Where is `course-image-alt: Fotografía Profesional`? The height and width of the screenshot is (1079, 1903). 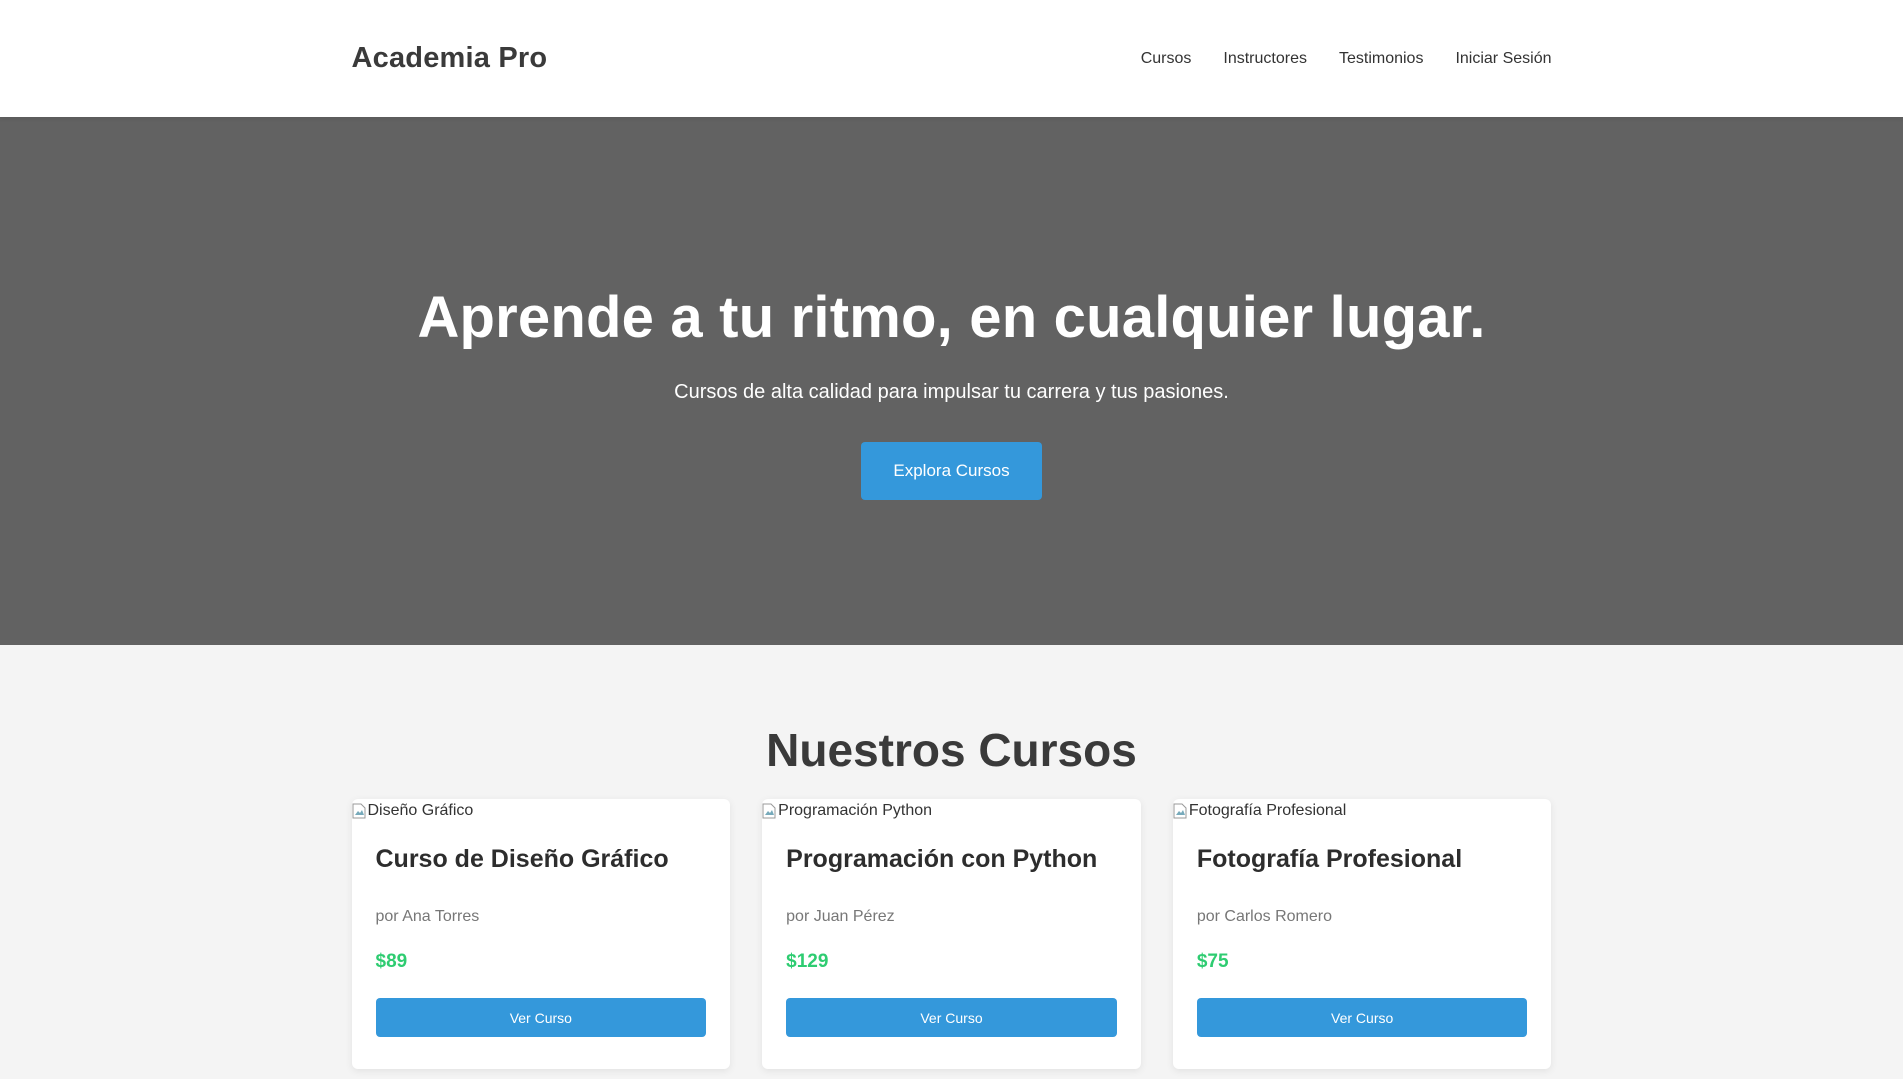 course-image-alt: Fotografía Profesional is located at coordinates (1267, 810).